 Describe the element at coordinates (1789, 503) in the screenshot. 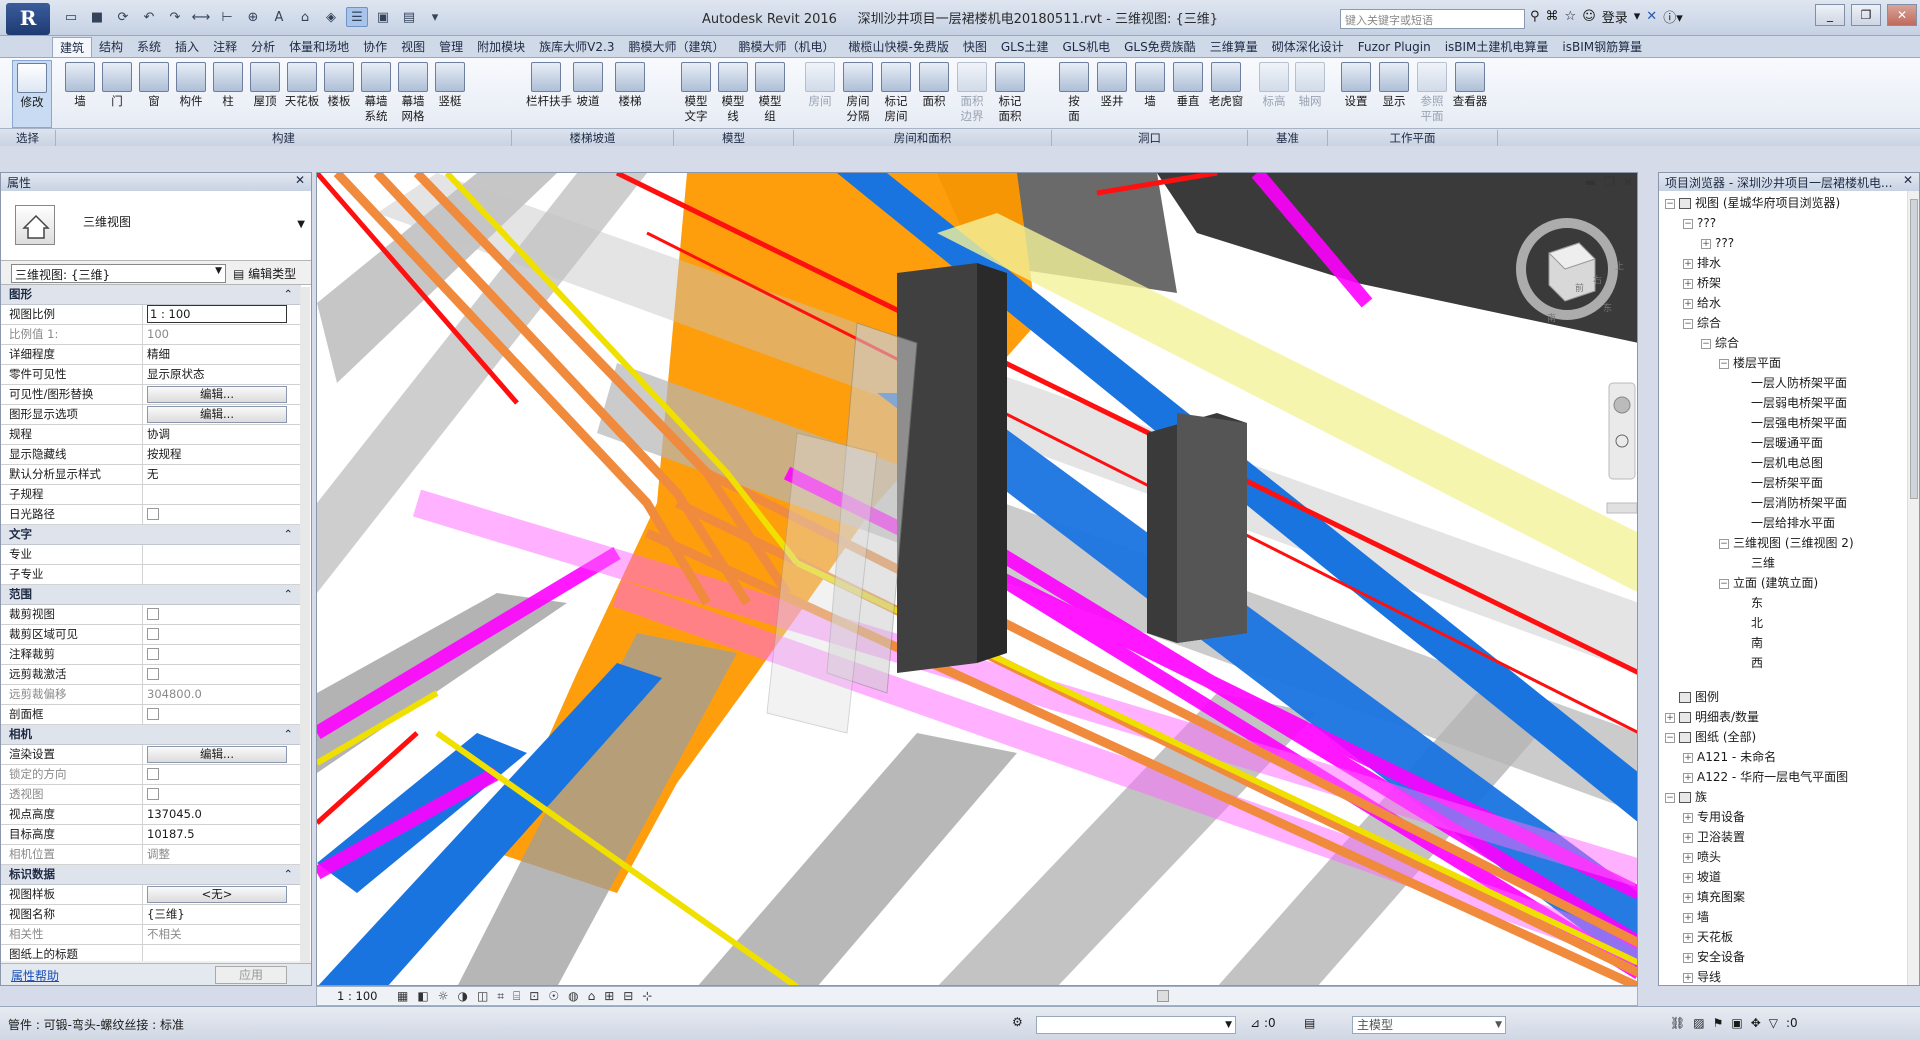

I see `tree-item: 一层消防桥架平面` at that location.